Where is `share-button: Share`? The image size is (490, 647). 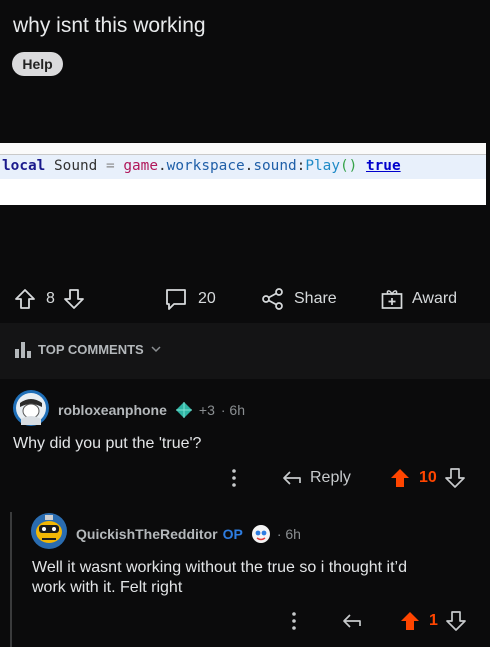
share-button: Share is located at coordinates (299, 299).